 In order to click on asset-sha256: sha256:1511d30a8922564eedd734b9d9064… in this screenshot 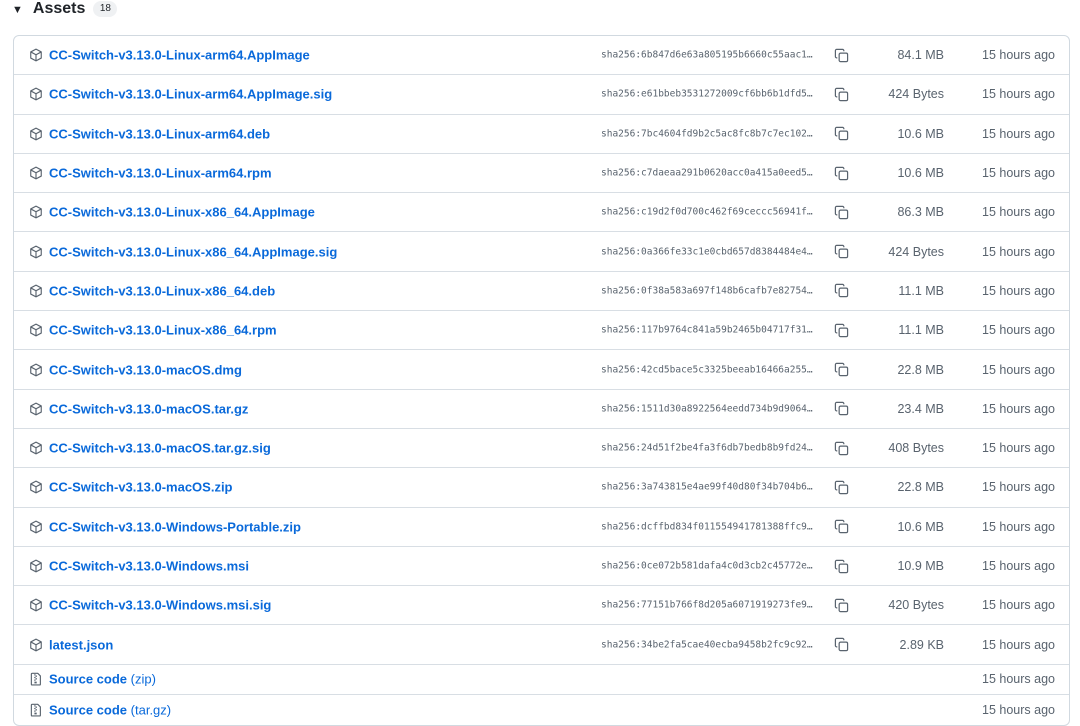, I will do `click(707, 409)`.